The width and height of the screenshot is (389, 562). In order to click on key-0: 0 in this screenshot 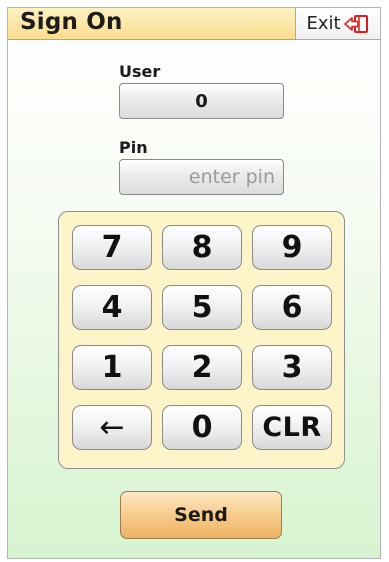, I will do `click(202, 427)`.